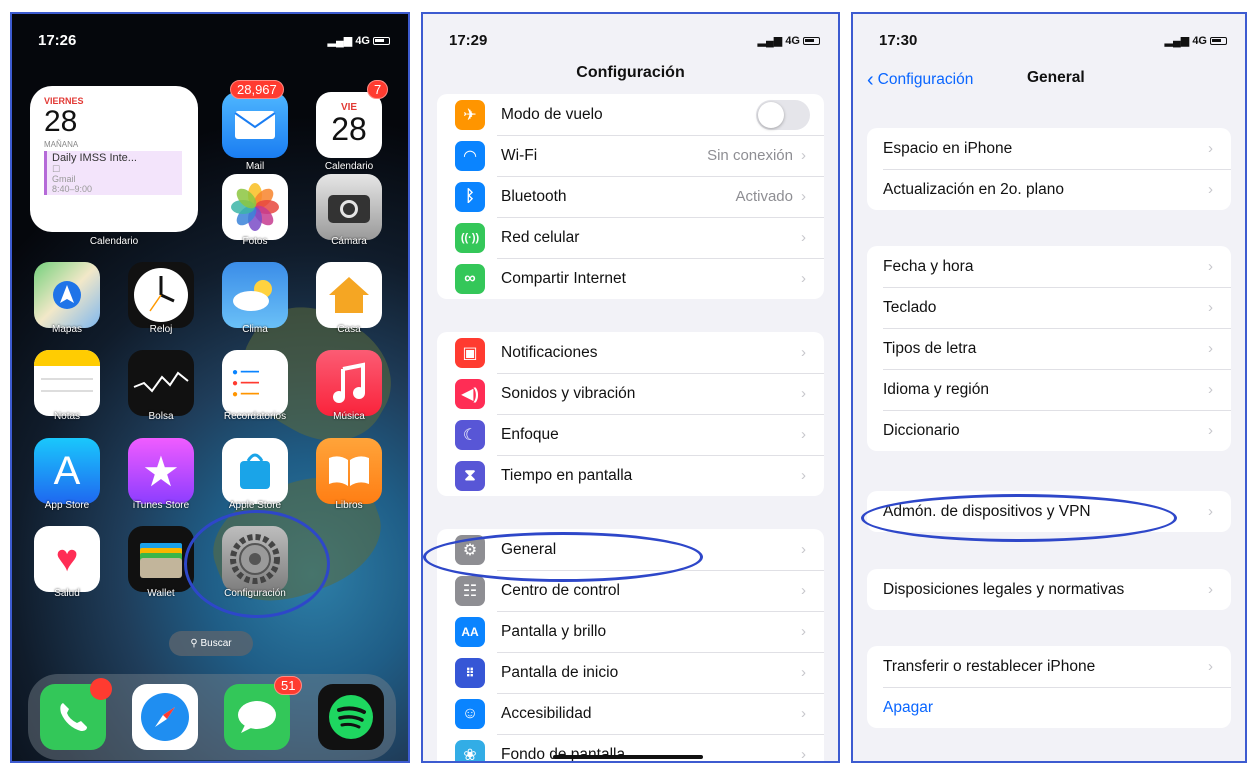 This screenshot has height=763, width=1249. Describe the element at coordinates (255, 241) in the screenshot. I see `app-label: Fotos` at that location.